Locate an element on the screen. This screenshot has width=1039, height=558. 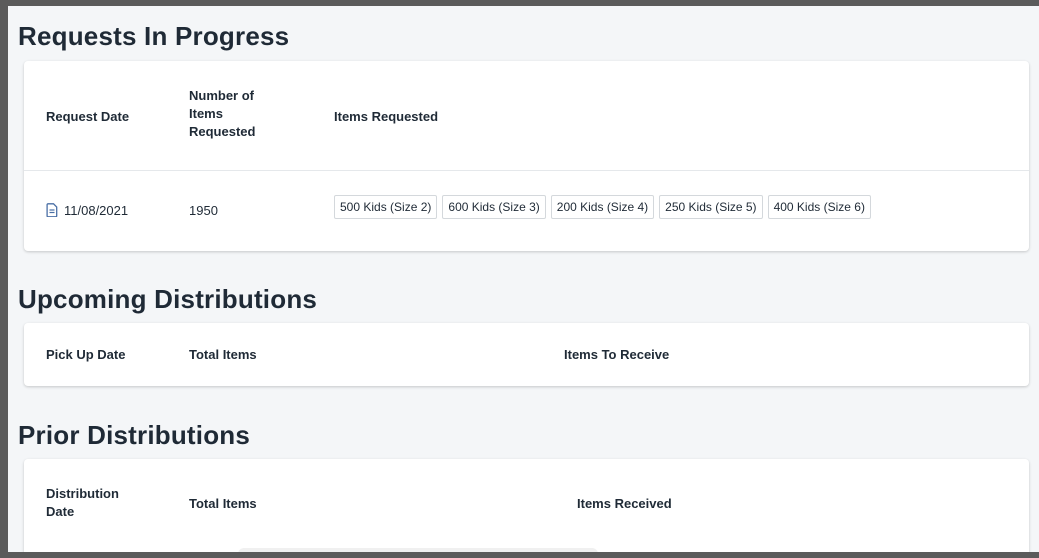
column-header-pick-up-date: Pick Up Date is located at coordinates (85, 355).